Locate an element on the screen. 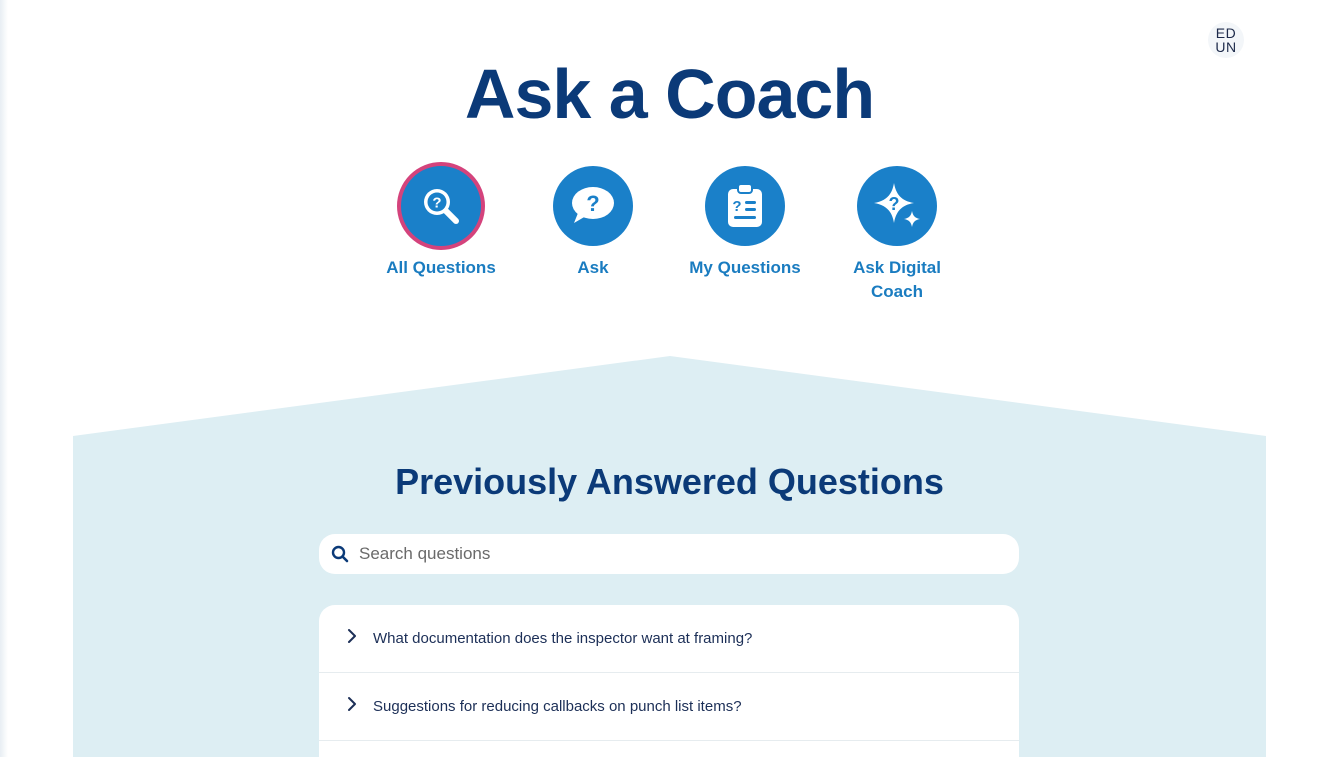 The width and height of the screenshot is (1339, 757). nav-item-ask-digital-coach: ? Ask Digital Coach is located at coordinates (897, 233).